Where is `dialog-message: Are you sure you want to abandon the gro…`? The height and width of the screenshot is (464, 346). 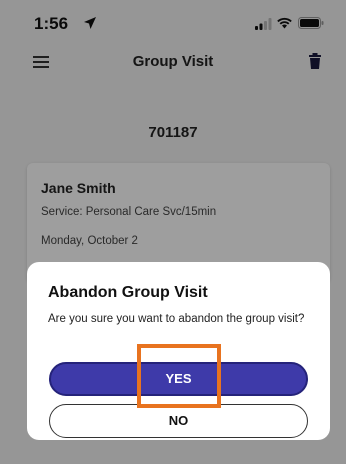
dialog-message: Are you sure you want to abandon the gro… is located at coordinates (176, 319).